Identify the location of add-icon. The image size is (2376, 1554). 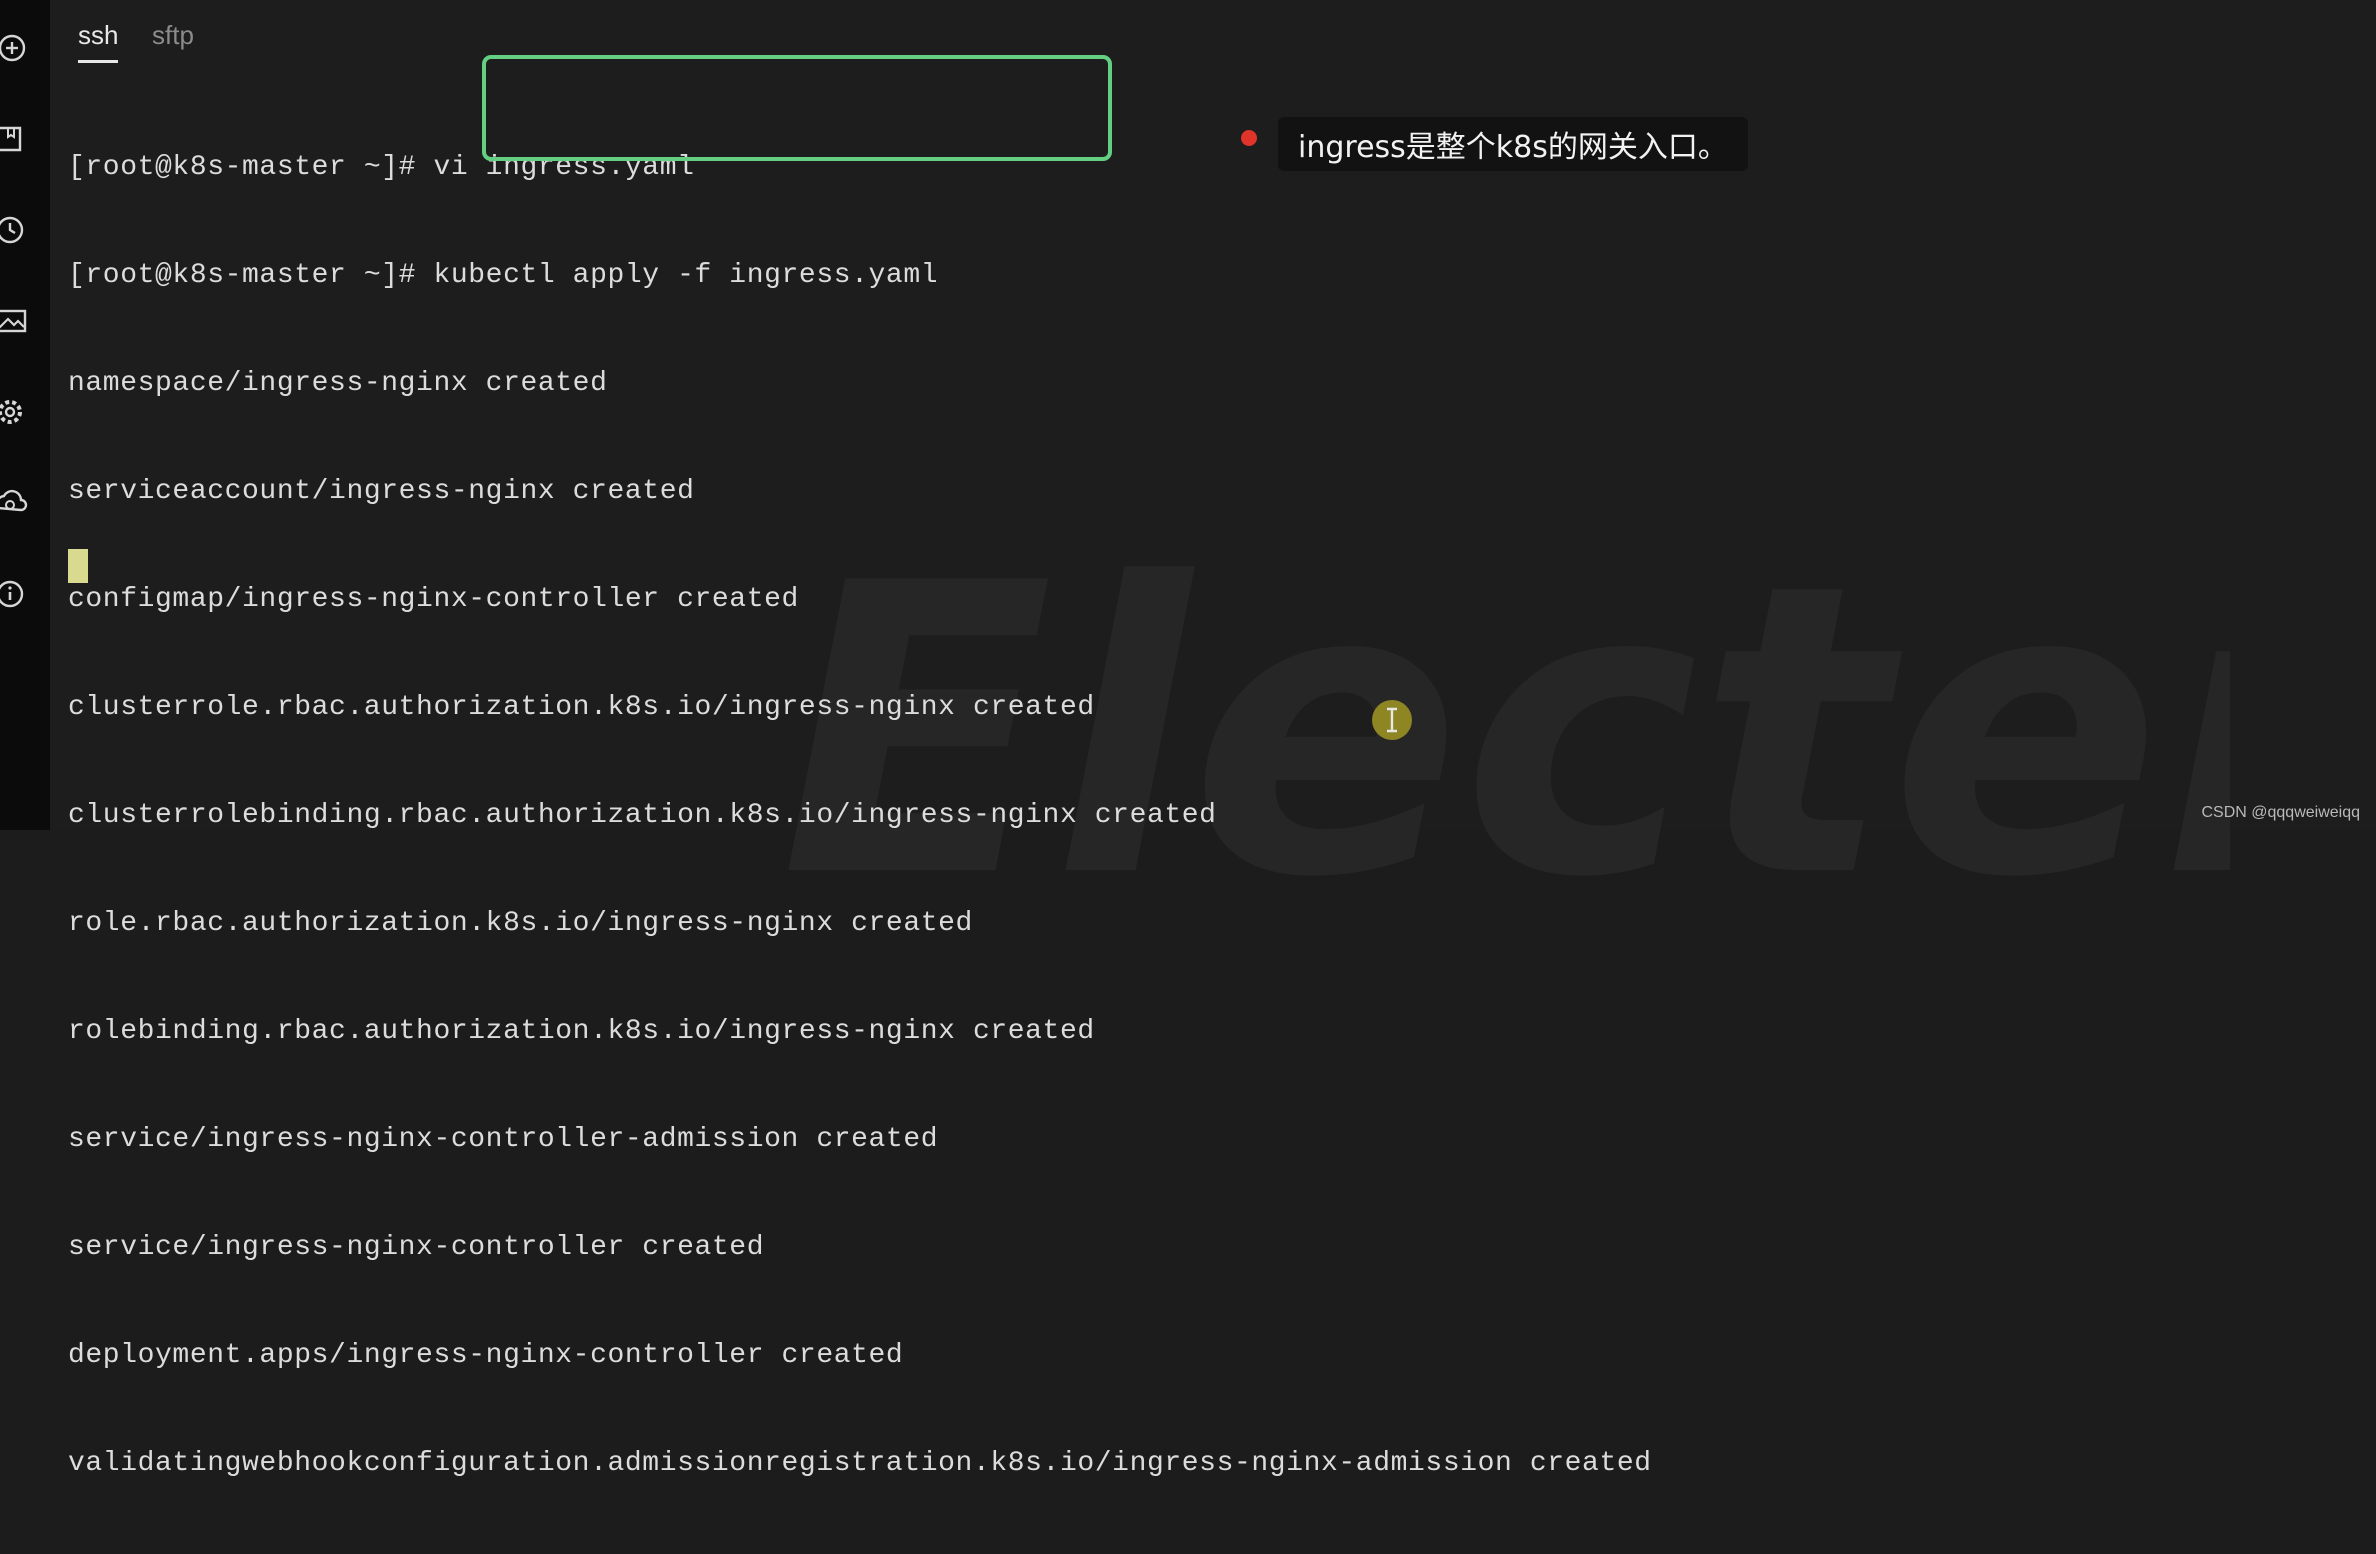
(15, 48).